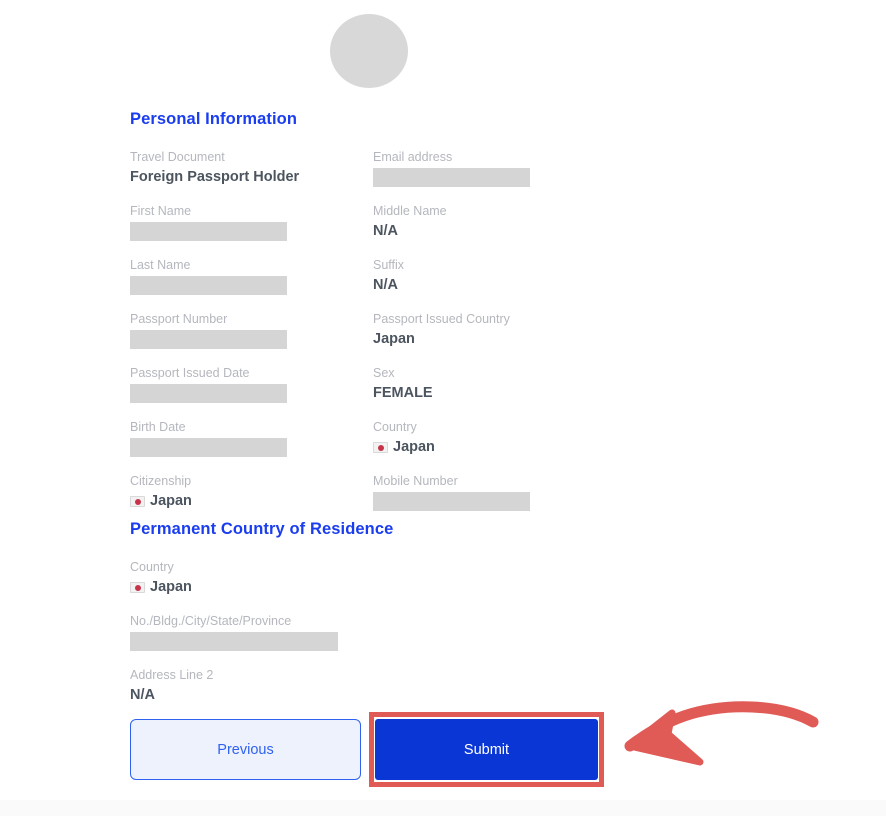  I want to click on field-address-line-2: Address Line 2 N/A, so click(171, 686).